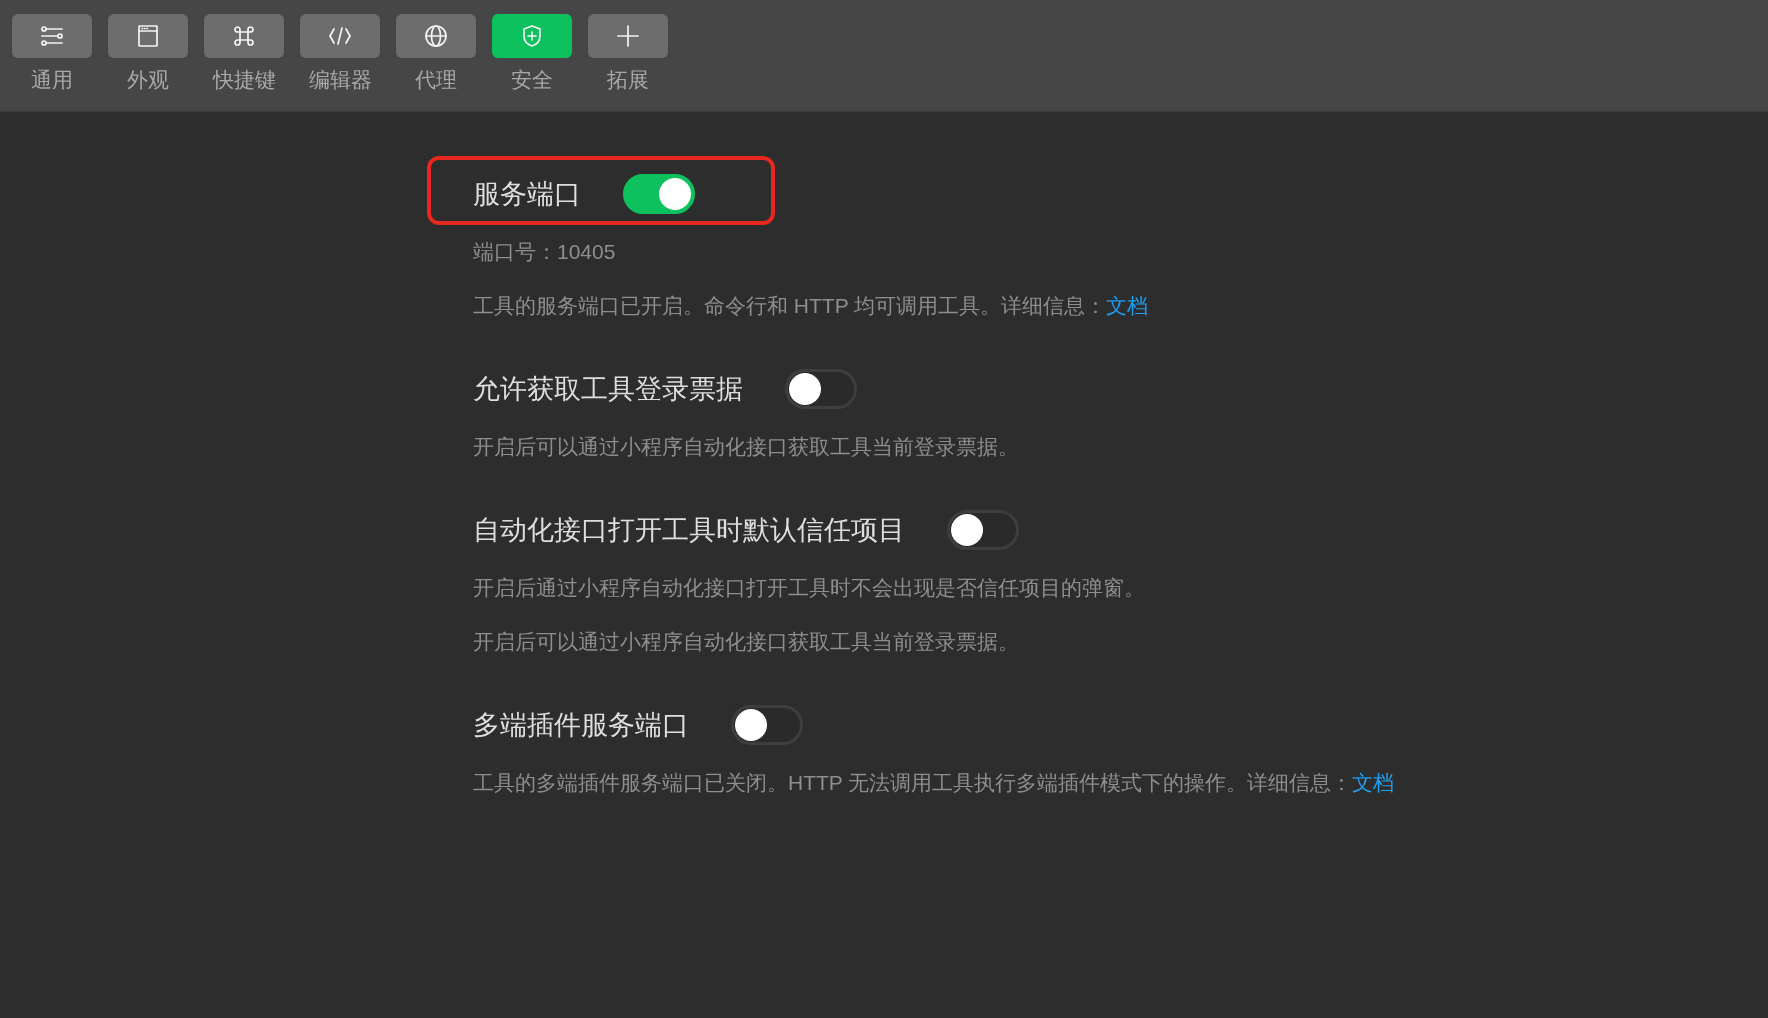  Describe the element at coordinates (148, 36) in the screenshot. I see `window-icon` at that location.